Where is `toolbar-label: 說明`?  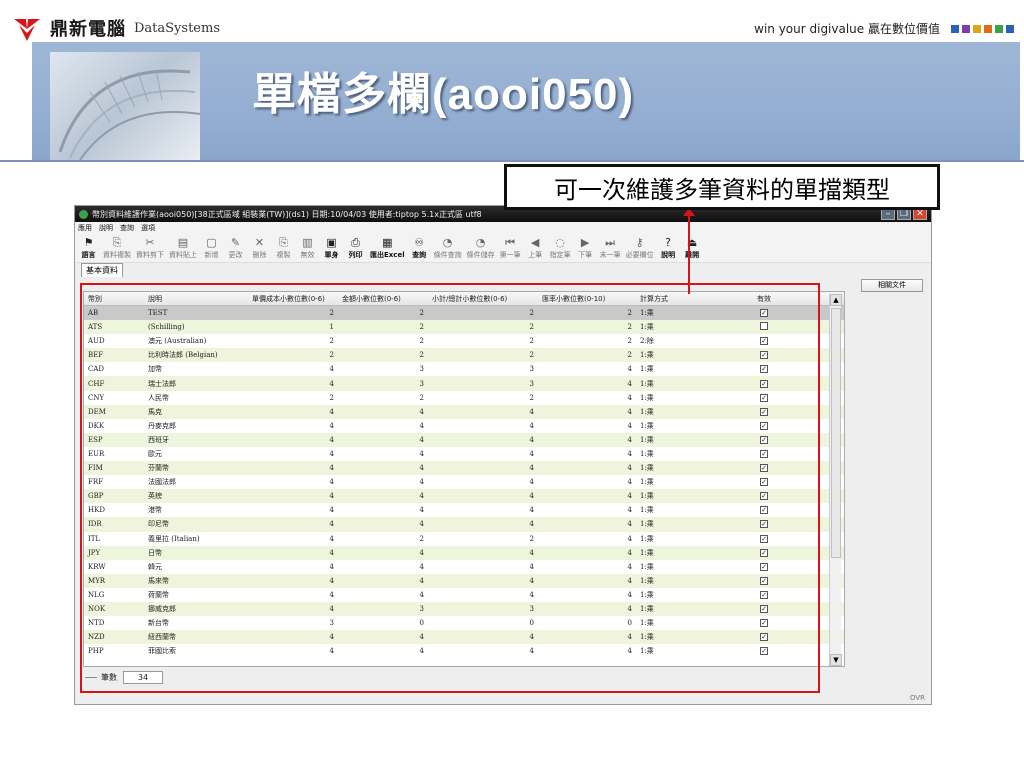 toolbar-label: 說明 is located at coordinates (668, 255).